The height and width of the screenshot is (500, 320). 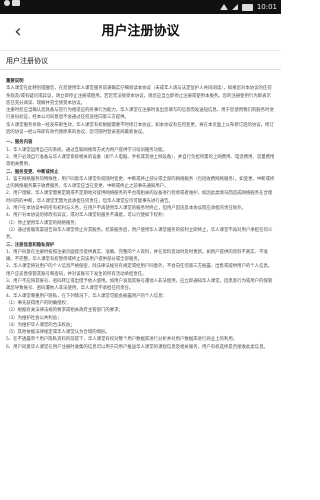 I want to click on paragraph: 4、用户对本协议的修改有异议，或对华人课堂的服务不满意，可以行使如下权利：, so click(x=86, y=216).